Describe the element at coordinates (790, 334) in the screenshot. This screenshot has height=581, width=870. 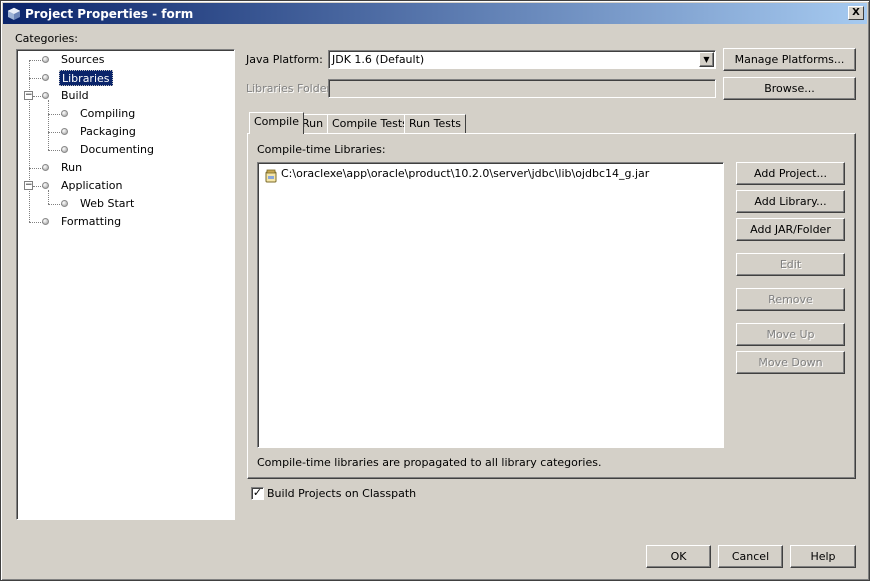
I see `move-up-button: Move Up` at that location.